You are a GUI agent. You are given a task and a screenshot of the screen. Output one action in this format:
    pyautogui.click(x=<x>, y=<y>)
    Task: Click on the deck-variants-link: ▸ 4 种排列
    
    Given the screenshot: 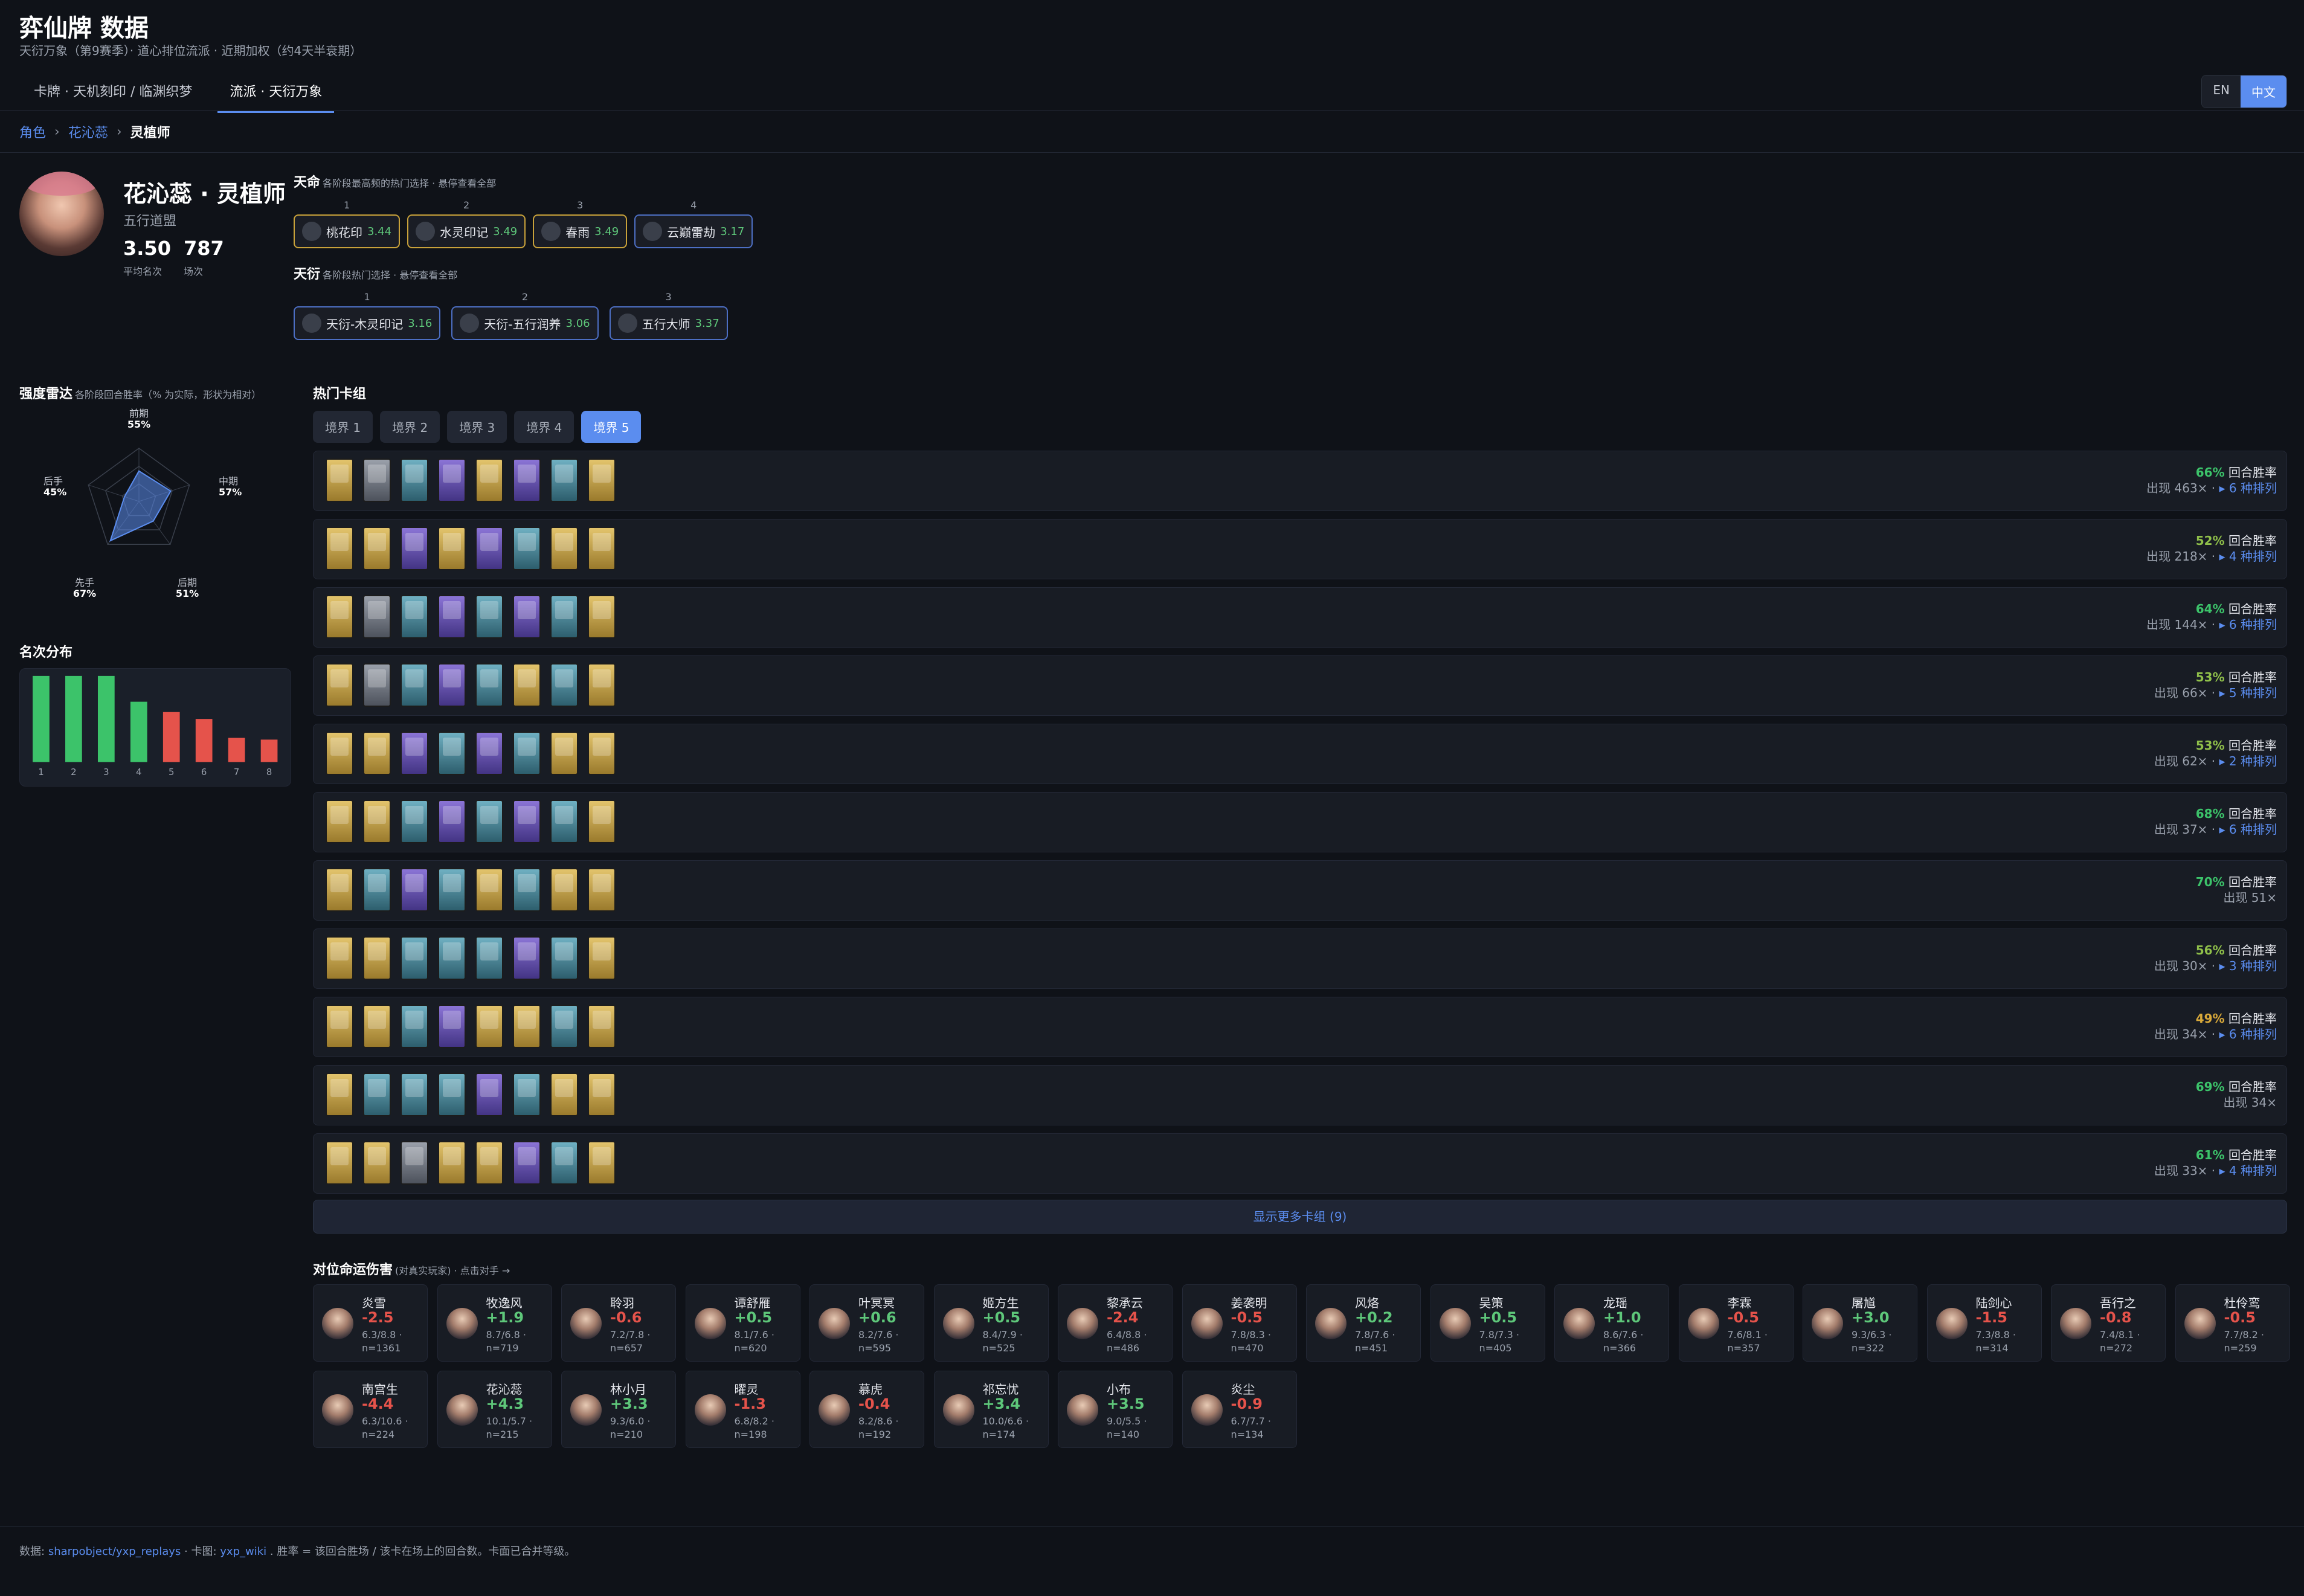 What is the action you would take?
    pyautogui.click(x=2248, y=1170)
    